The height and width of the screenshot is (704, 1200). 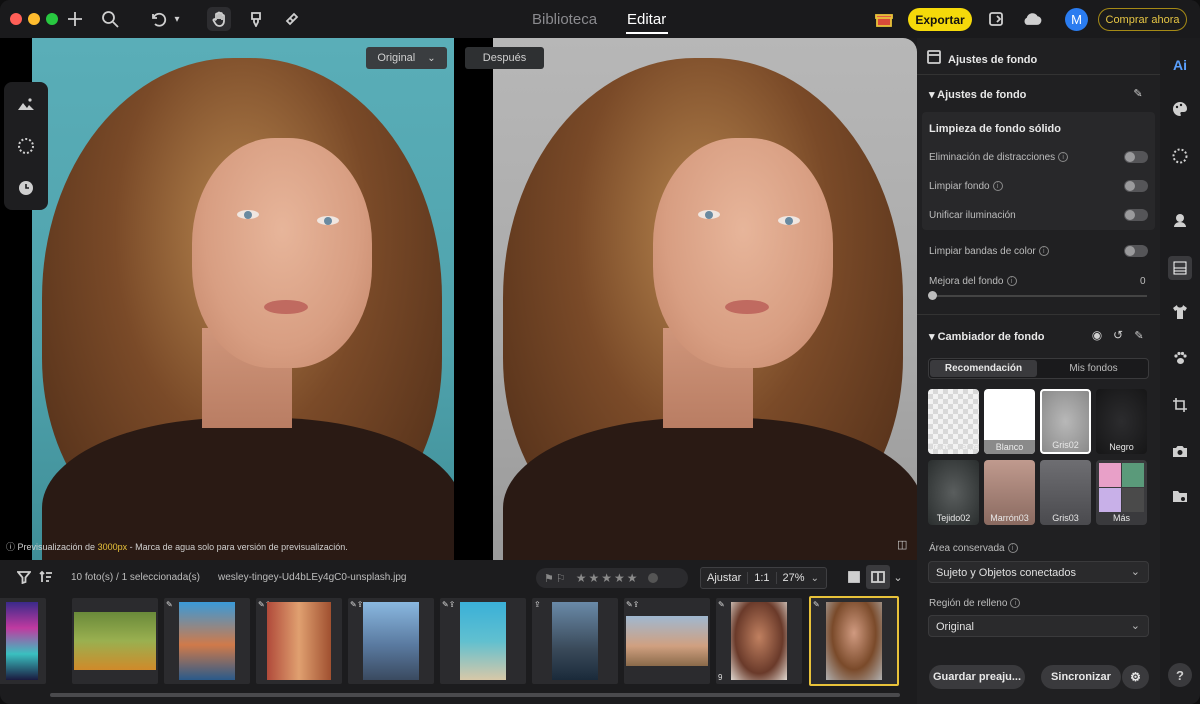 I want to click on subsection-header: ▾ Ajustes de fondo, so click(x=977, y=94).